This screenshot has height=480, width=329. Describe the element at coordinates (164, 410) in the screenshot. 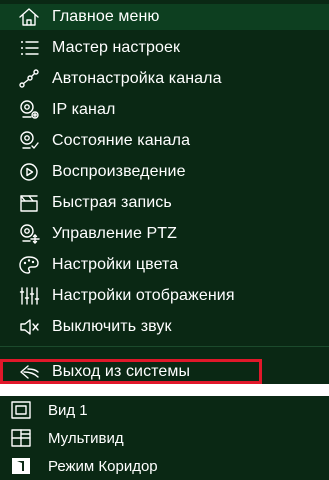

I see `menu-item-view-1: Вид 1` at that location.